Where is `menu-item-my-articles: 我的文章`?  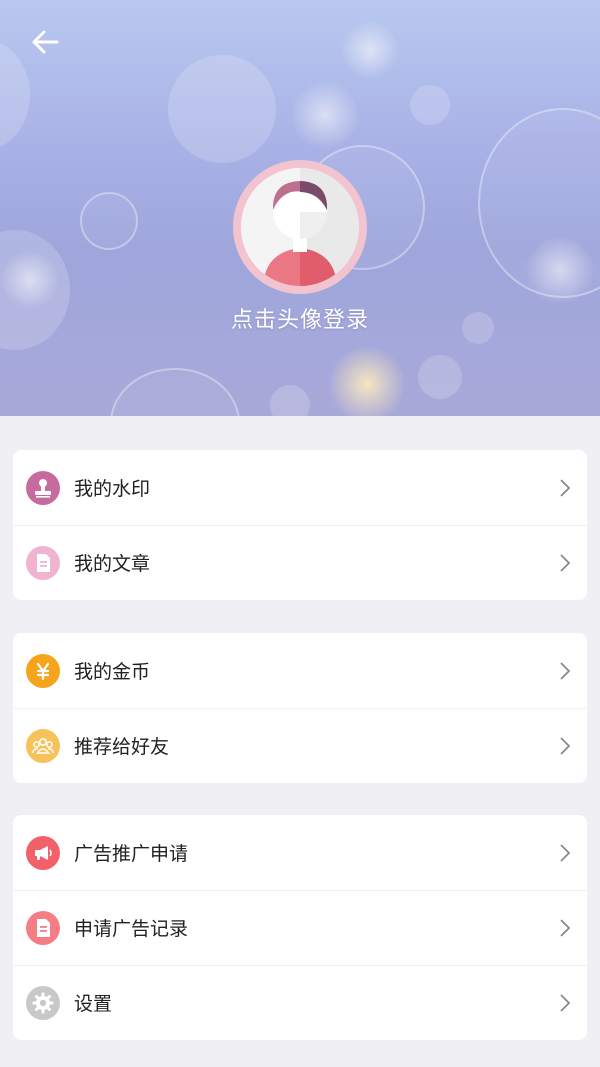 menu-item-my-articles: 我的文章 is located at coordinates (300, 562).